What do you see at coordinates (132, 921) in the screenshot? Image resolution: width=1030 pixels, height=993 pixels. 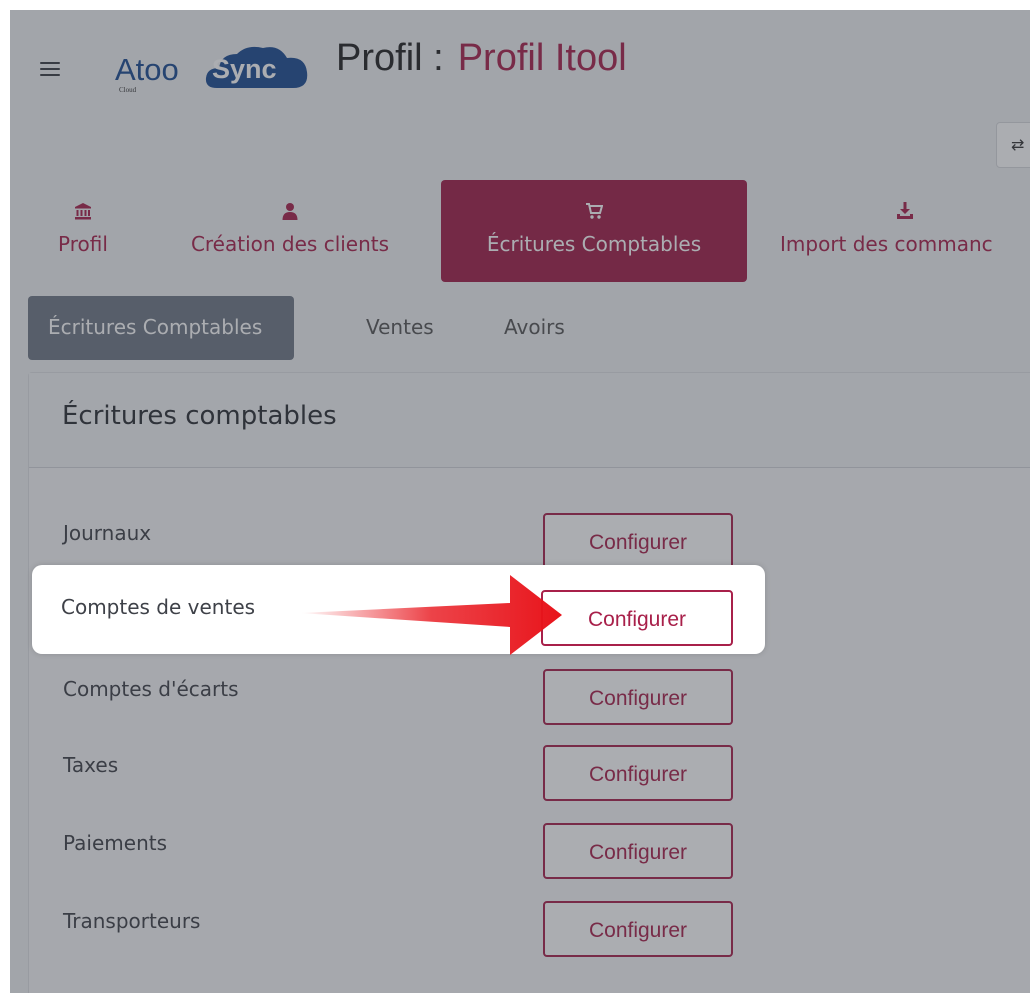 I see `row-label-transporteurs: Transporteurs` at bounding box center [132, 921].